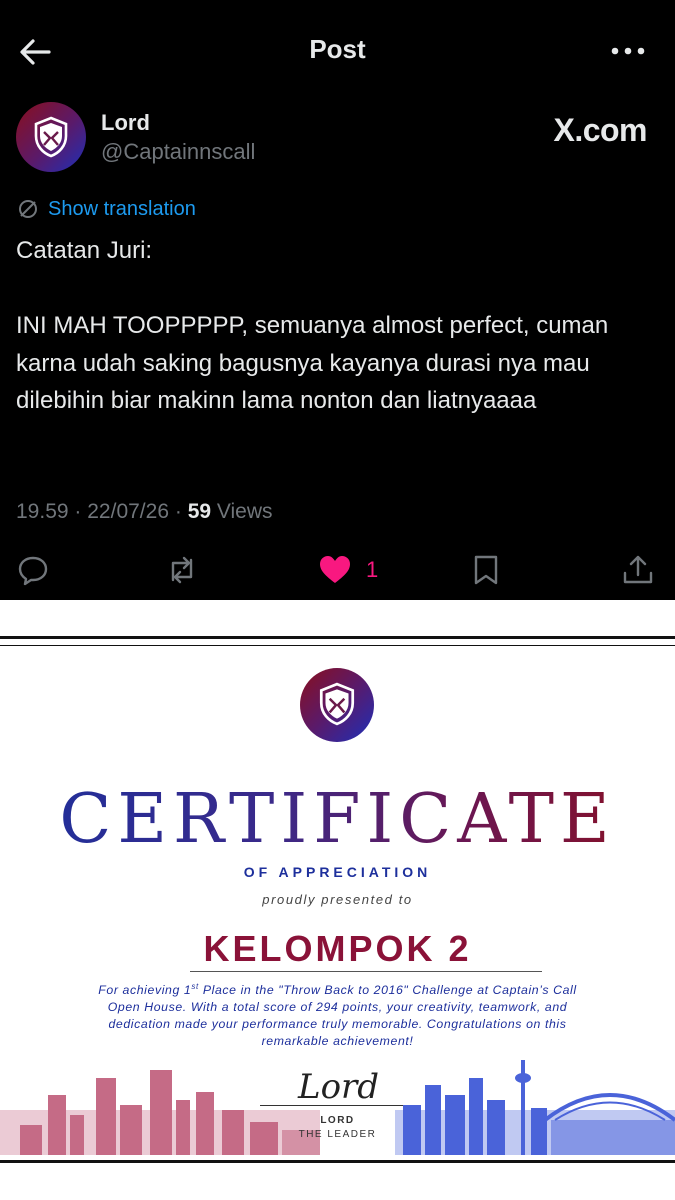 The width and height of the screenshot is (675, 1200). What do you see at coordinates (600, 130) in the screenshot?
I see `brand-watermark: X.com` at bounding box center [600, 130].